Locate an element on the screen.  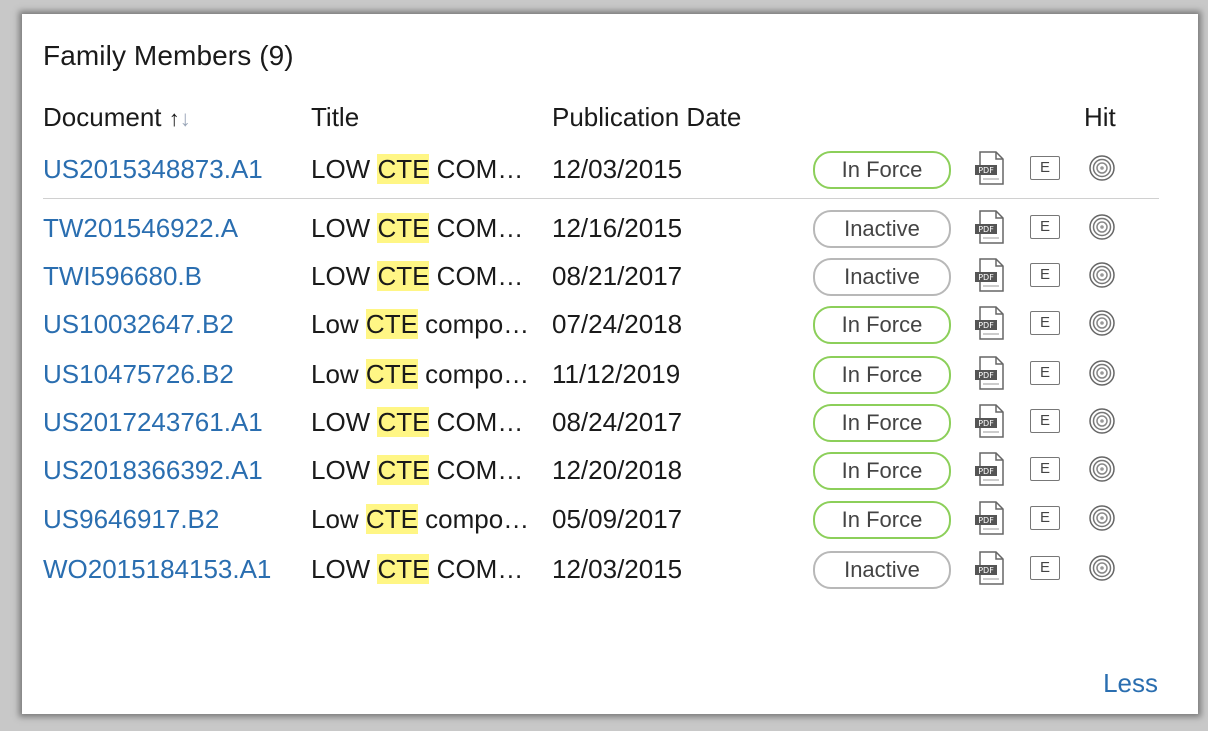
column-header-publication-date: Publication Date is located at coordinates (647, 117).